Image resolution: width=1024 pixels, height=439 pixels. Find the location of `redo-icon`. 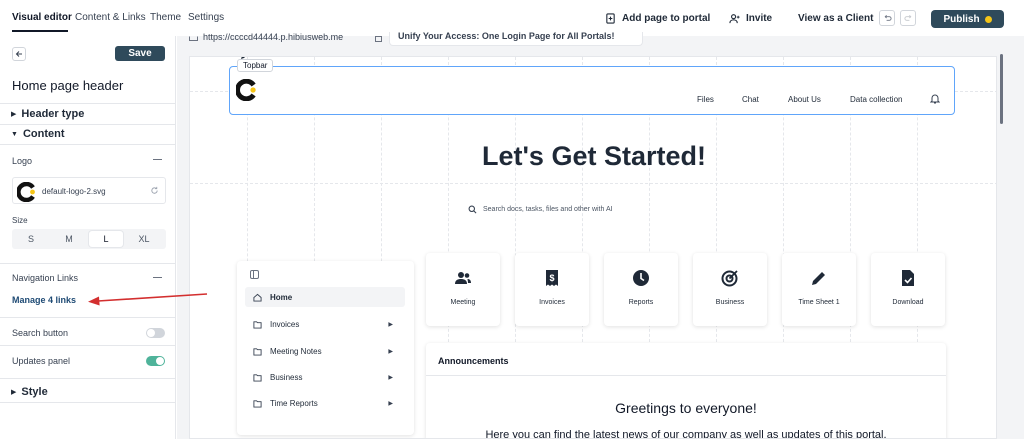

redo-icon is located at coordinates (907, 17).